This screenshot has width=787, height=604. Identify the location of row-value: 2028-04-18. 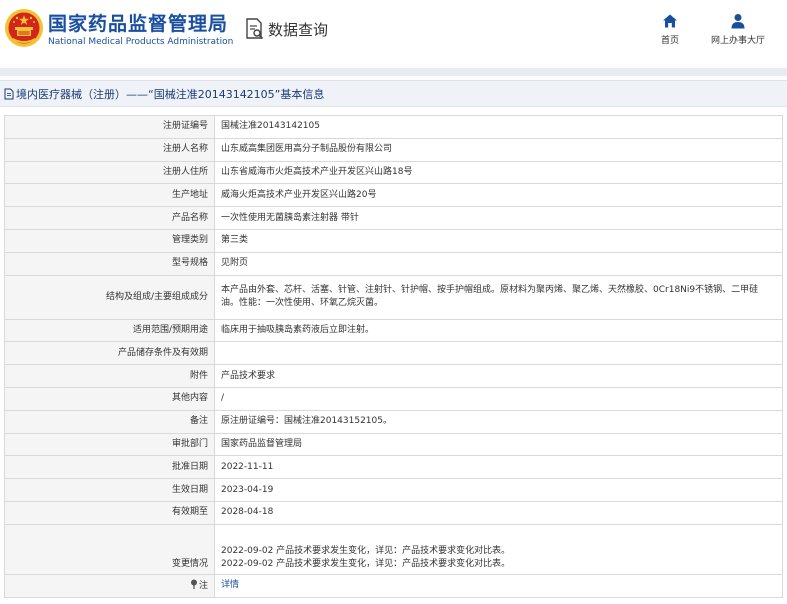
(498, 512).